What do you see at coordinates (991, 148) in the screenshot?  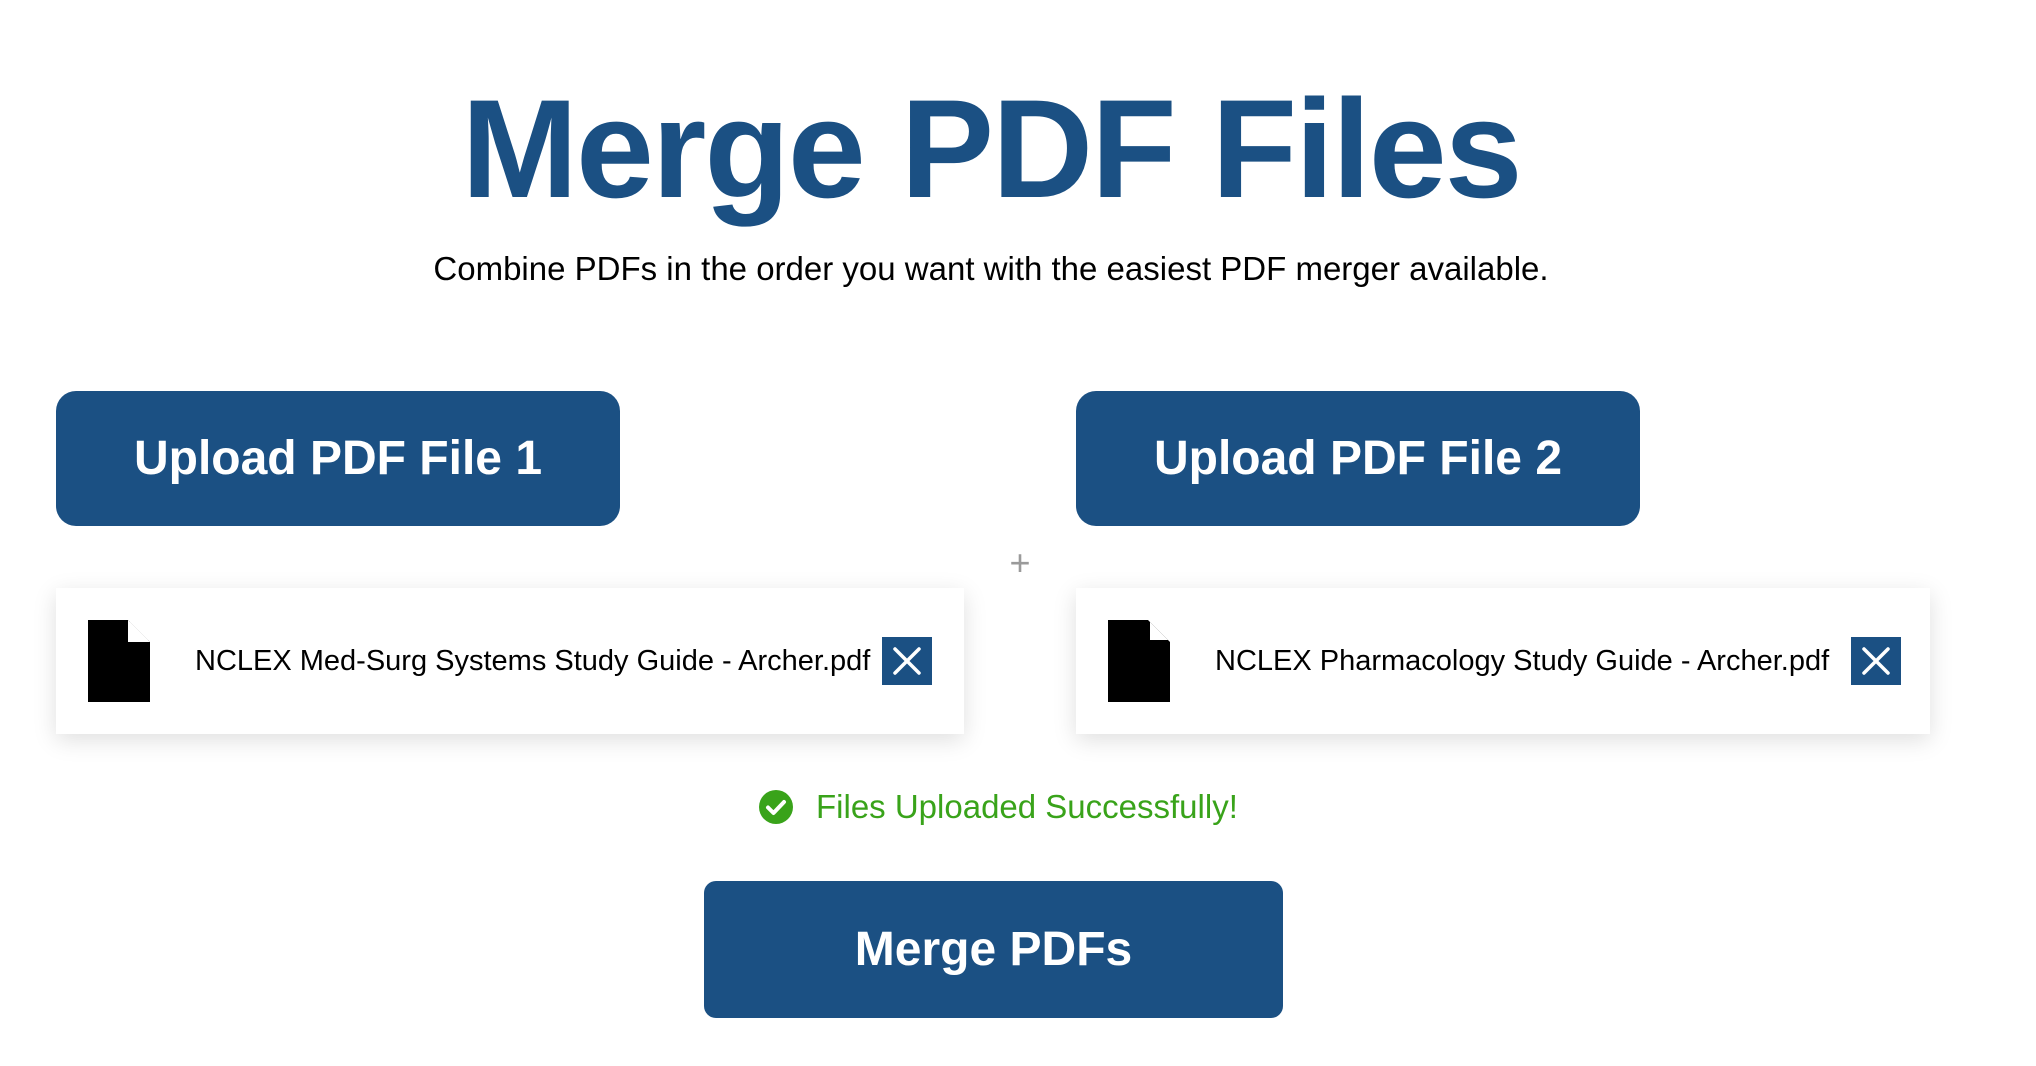 I see `page-title: Merge PDF Files` at bounding box center [991, 148].